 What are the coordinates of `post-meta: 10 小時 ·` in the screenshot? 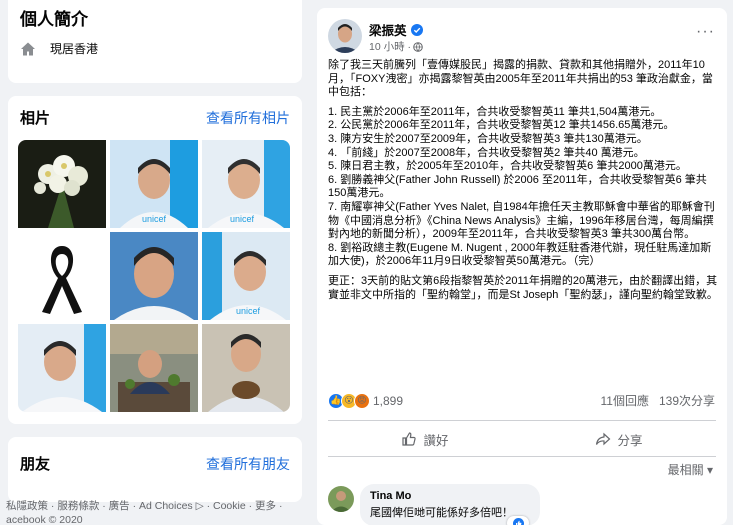 It's located at (396, 46).